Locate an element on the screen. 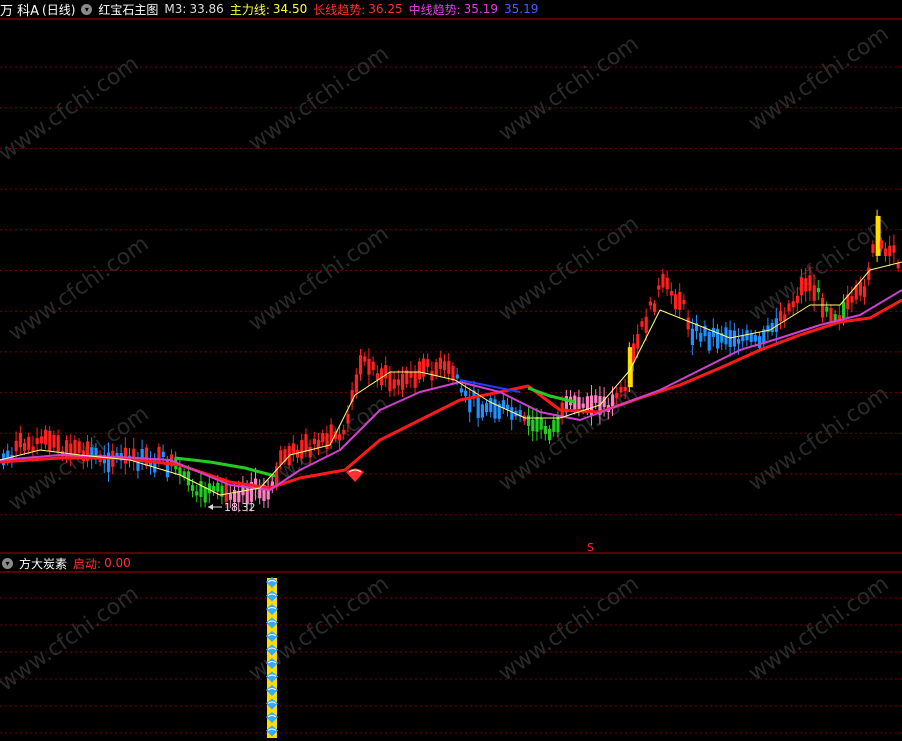  low-arrow-head is located at coordinates (210, 507).